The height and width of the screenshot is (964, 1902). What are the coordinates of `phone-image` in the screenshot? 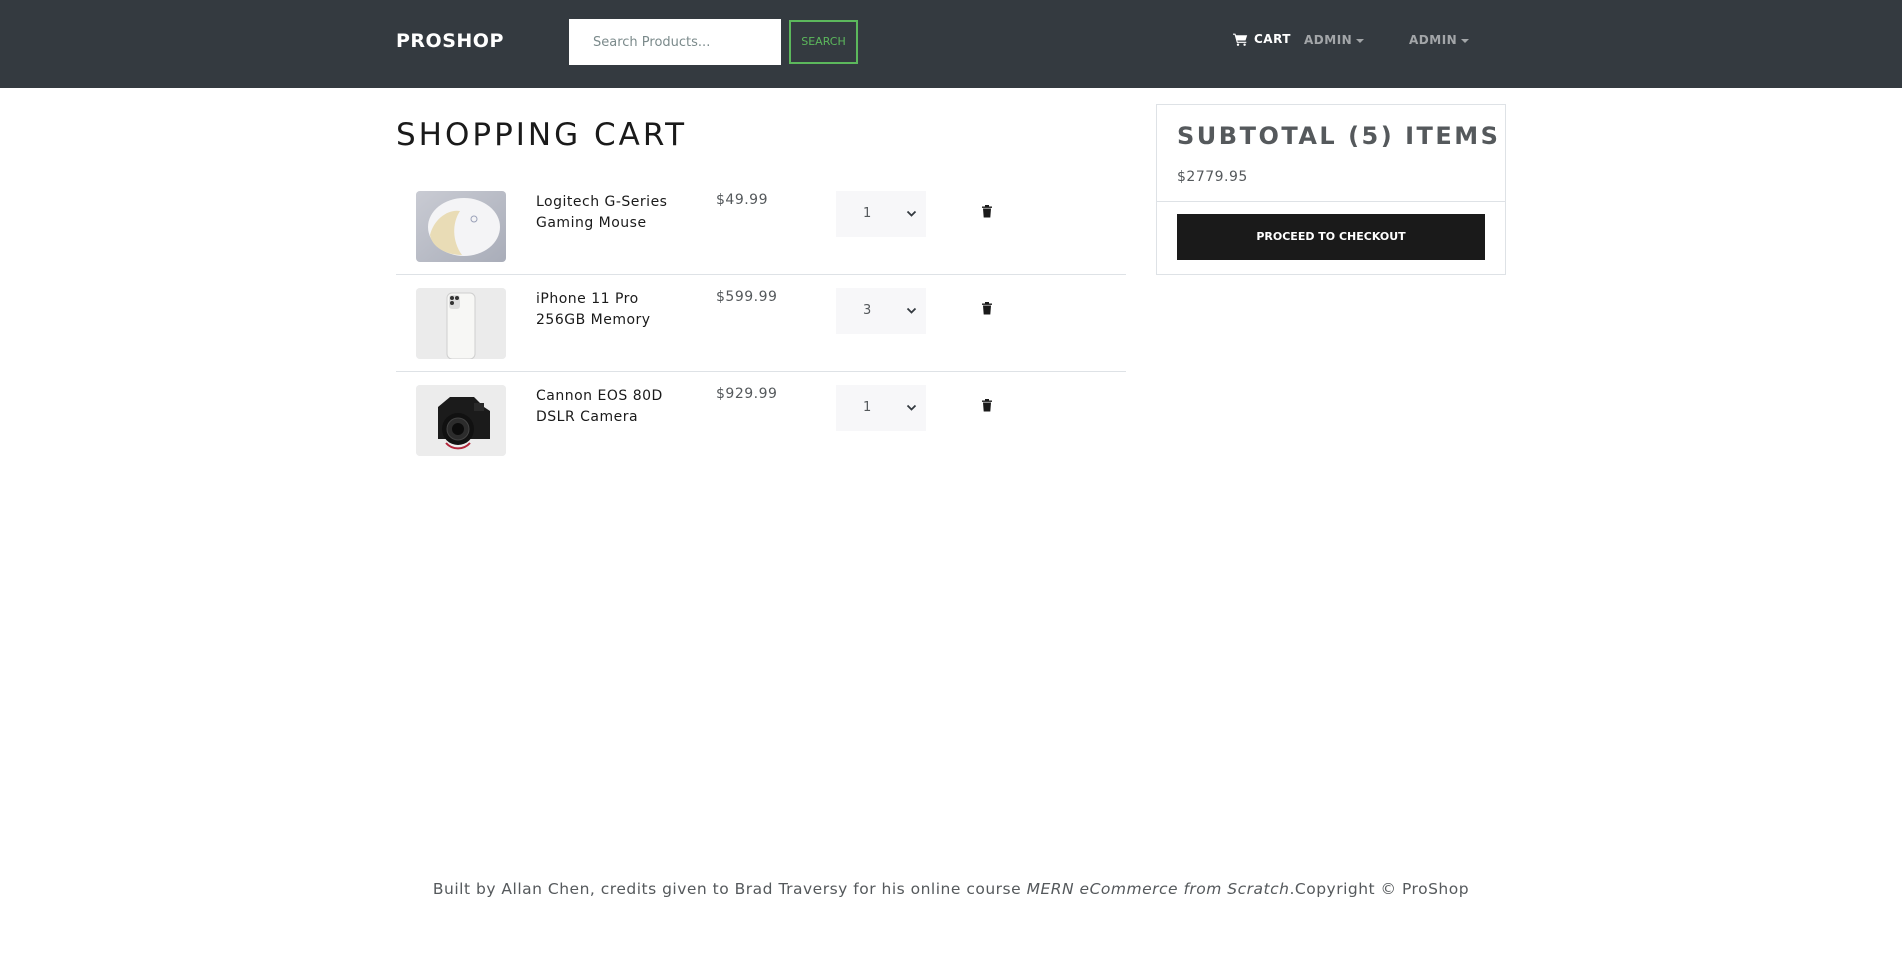 It's located at (461, 323).